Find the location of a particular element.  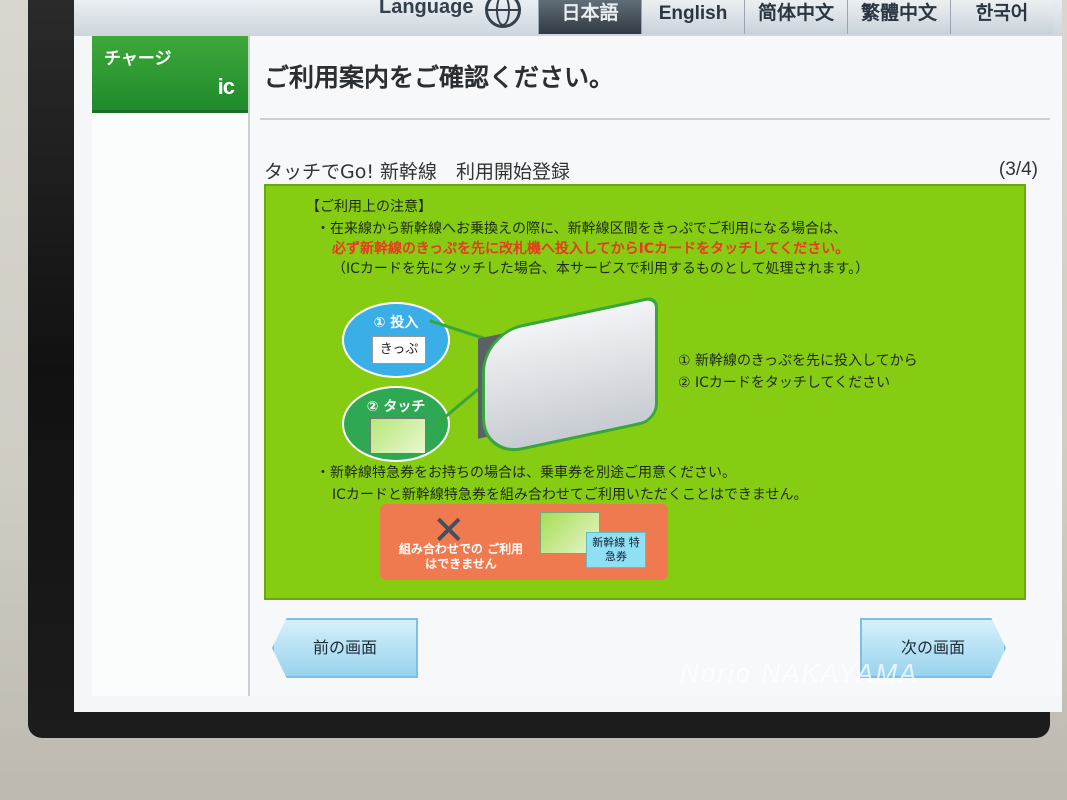

combination-warning: ✕ 組み合わせでの ご利用はできません 新幹線 特急券 is located at coordinates (524, 542).